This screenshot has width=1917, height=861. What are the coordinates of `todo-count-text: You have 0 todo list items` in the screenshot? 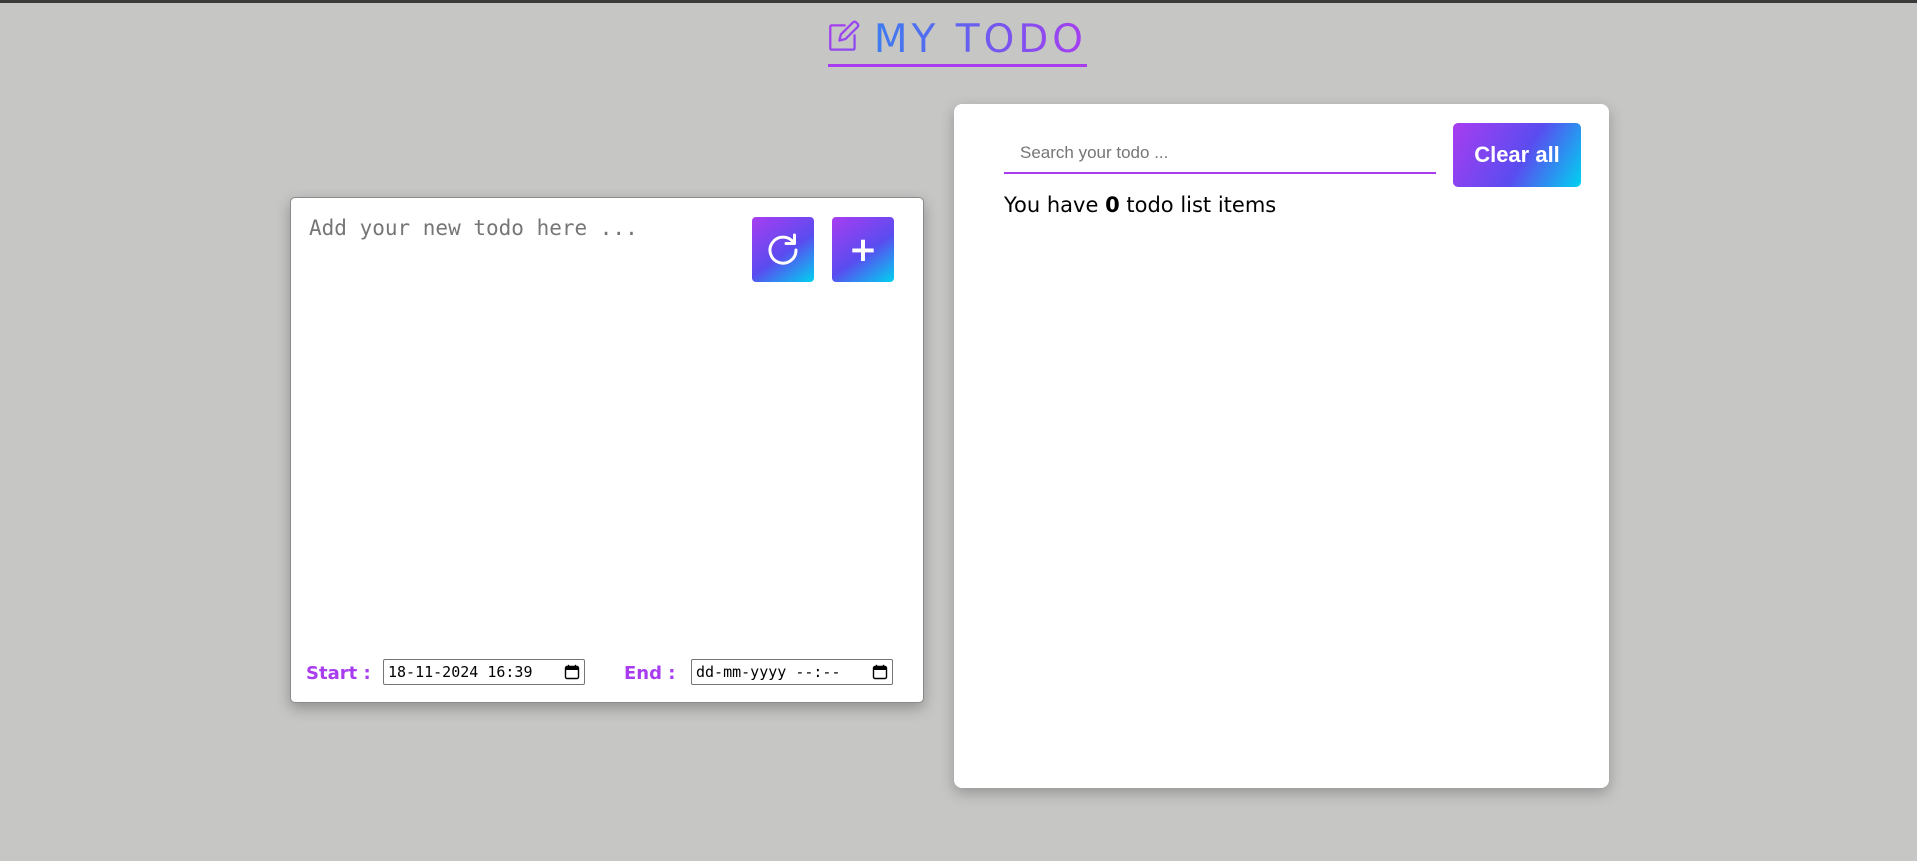 It's located at (1140, 205).